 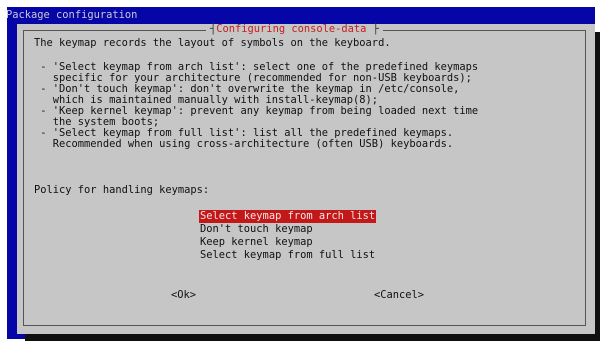 What do you see at coordinates (183, 295) in the screenshot?
I see `ok-button: <Ok>` at bounding box center [183, 295].